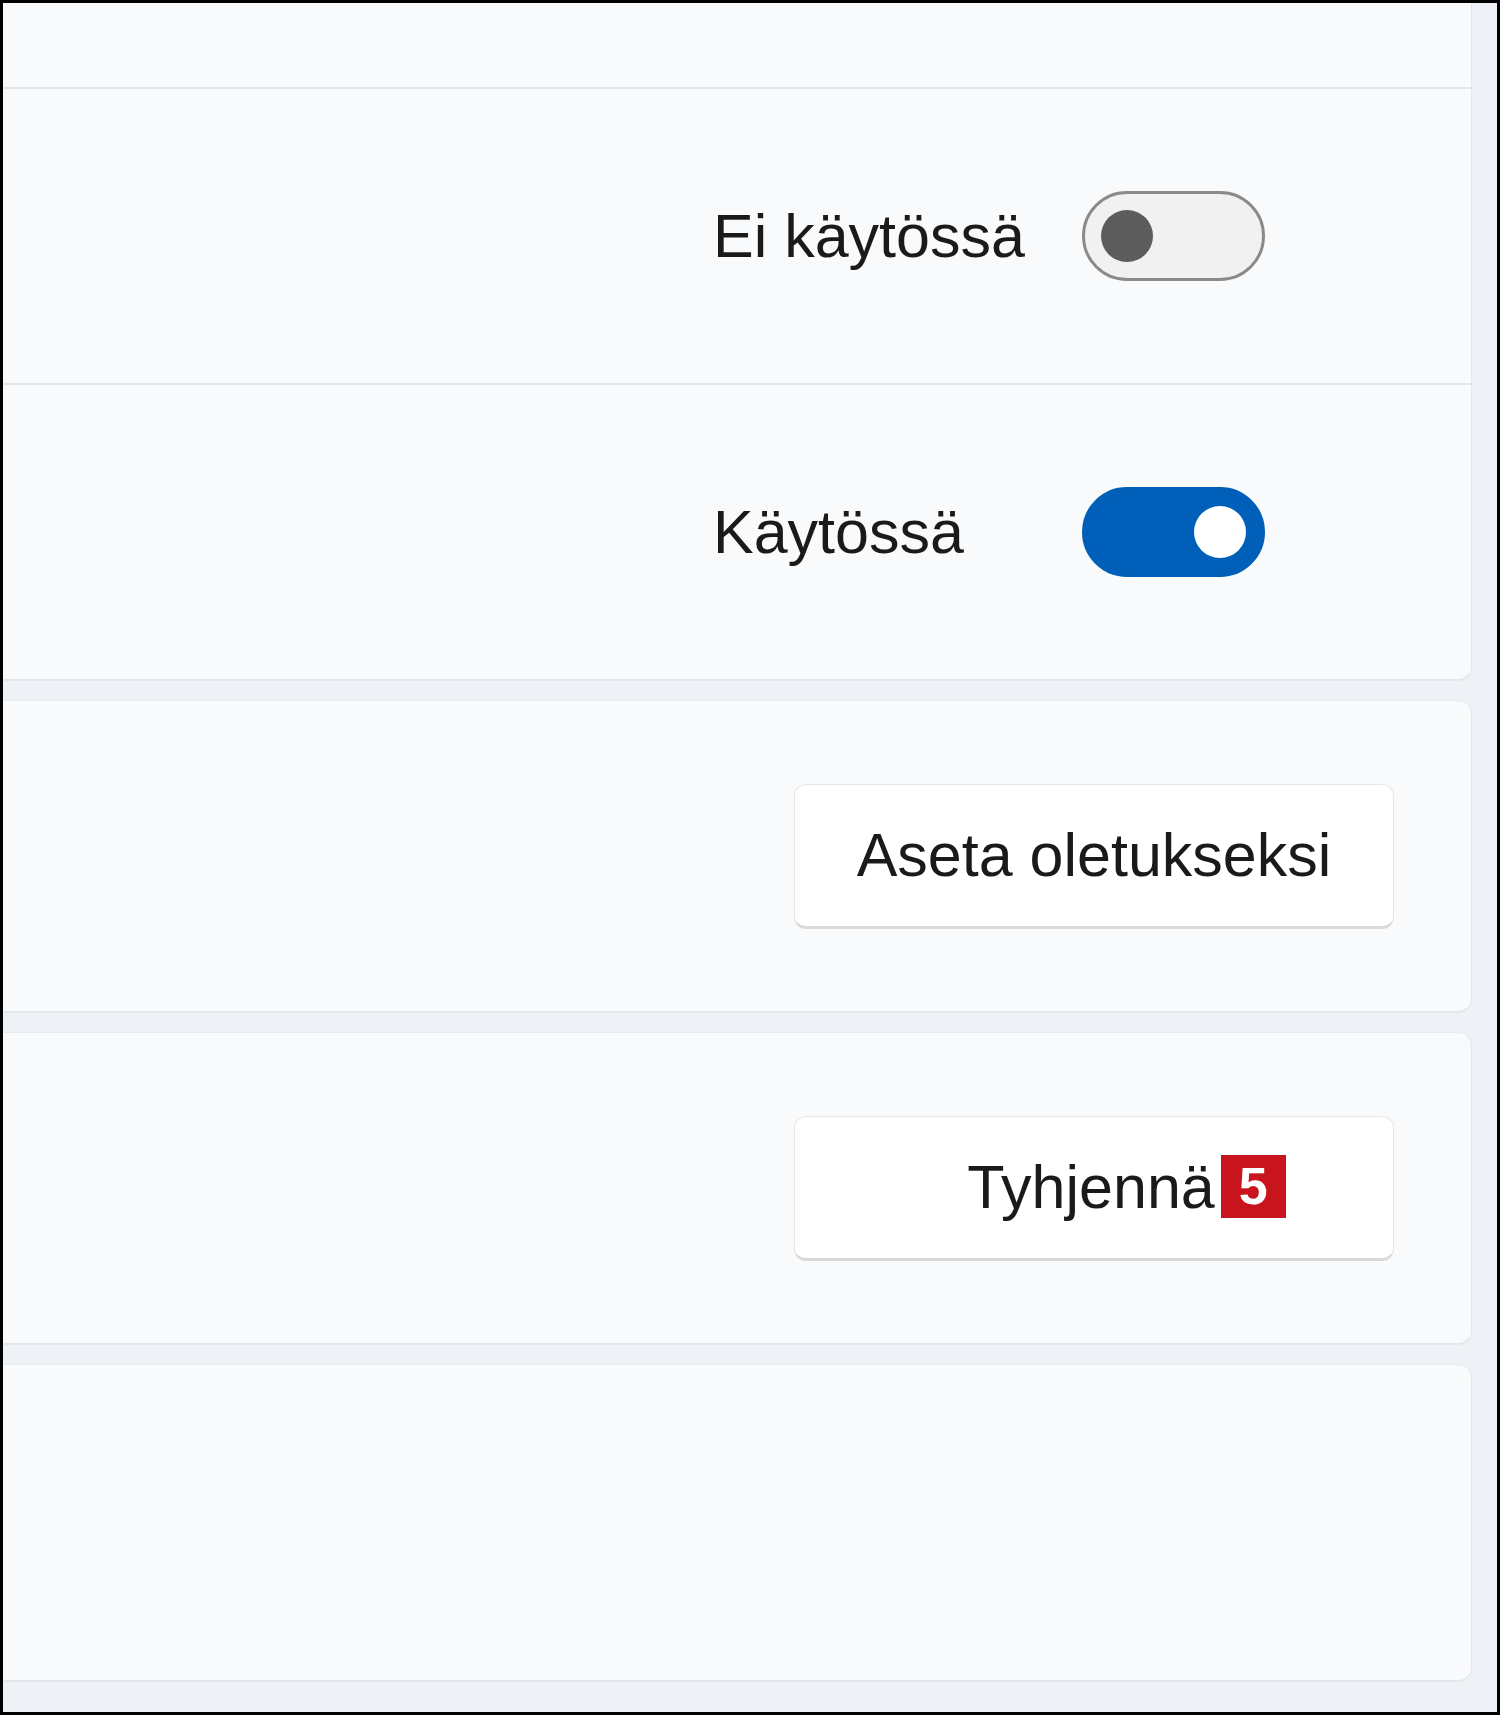 The height and width of the screenshot is (1715, 1500). Describe the element at coordinates (869, 236) in the screenshot. I see `toggle-state-label: Ei käytössä` at that location.